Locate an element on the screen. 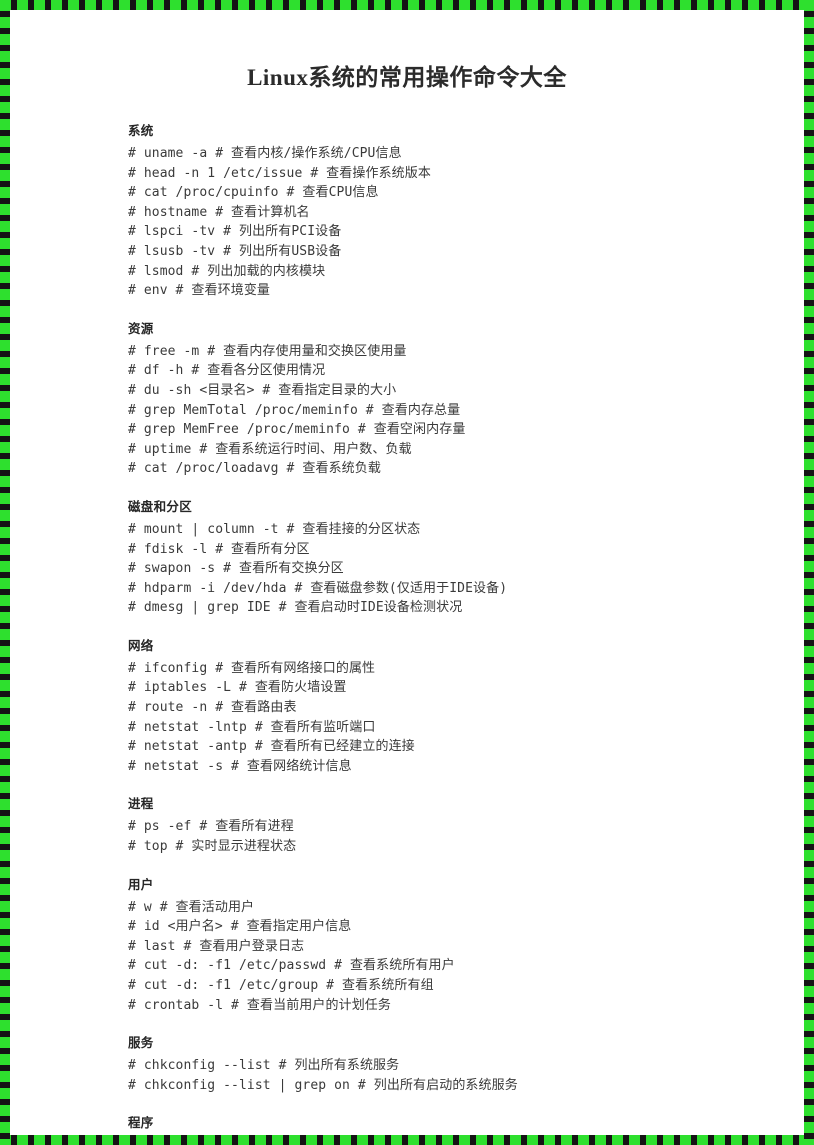 This screenshot has width=814, height=1145. command-line: # netstat -antp # 查看所有已经建立的连接 is located at coordinates (271, 747).